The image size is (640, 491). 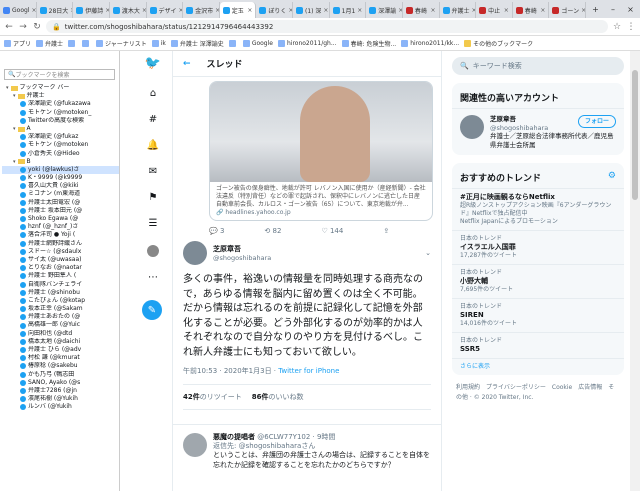 I want to click on browser-tab: 定玉 ×, so click(x=238, y=10).